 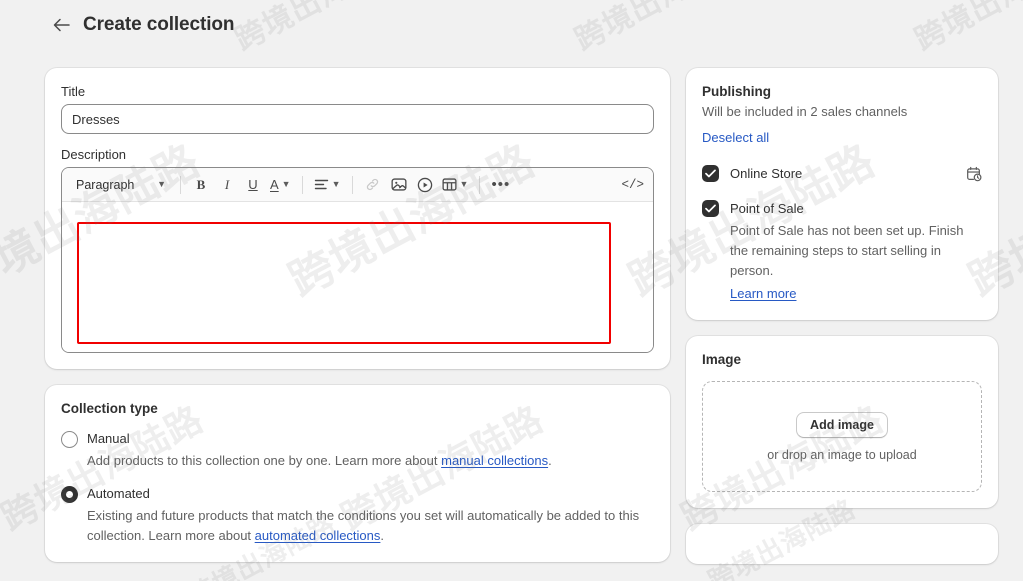 I want to click on manual-collections-link: manual collections, so click(x=494, y=460).